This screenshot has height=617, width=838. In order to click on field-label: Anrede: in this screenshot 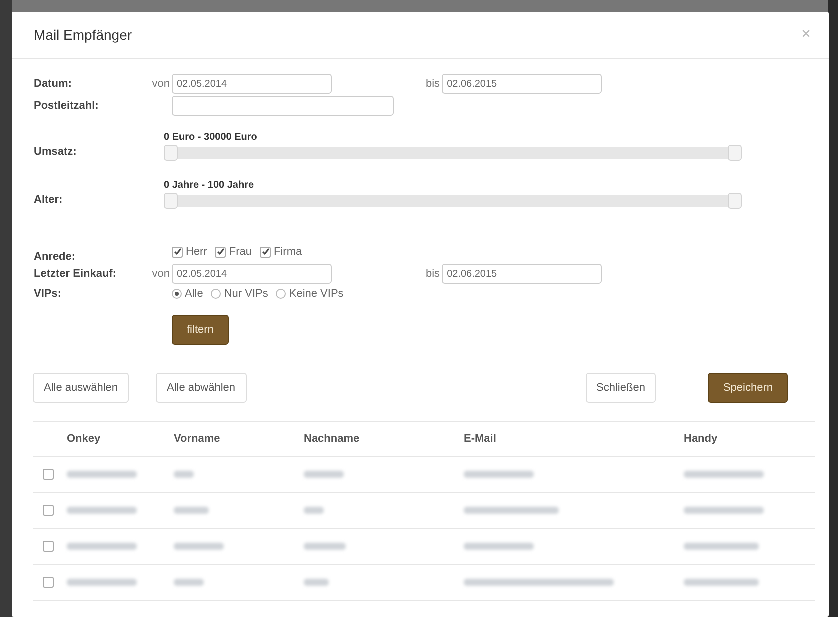, I will do `click(55, 256)`.